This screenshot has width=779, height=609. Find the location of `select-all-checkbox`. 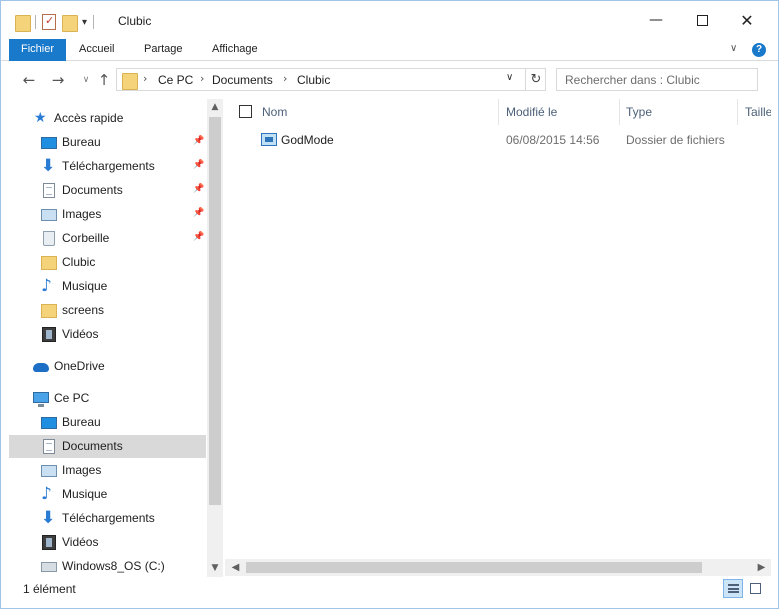

select-all-checkbox is located at coordinates (245, 111).